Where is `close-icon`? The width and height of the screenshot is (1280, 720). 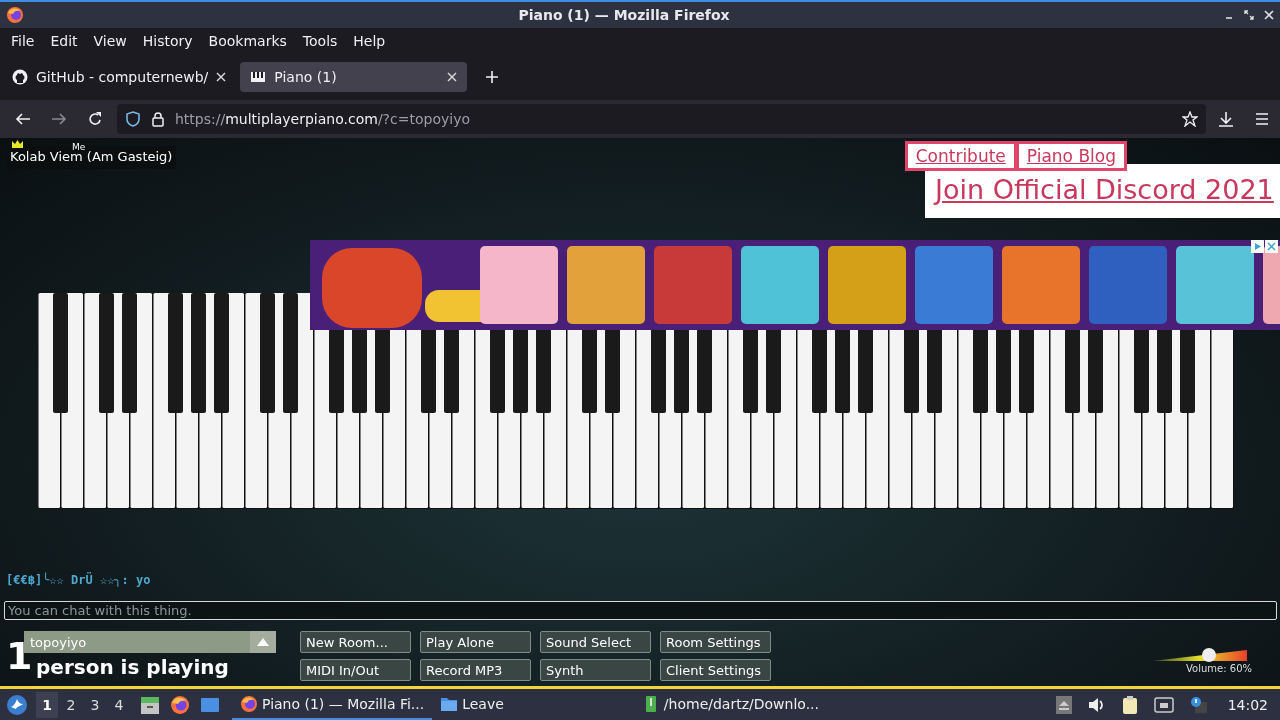
close-icon is located at coordinates (1269, 15).